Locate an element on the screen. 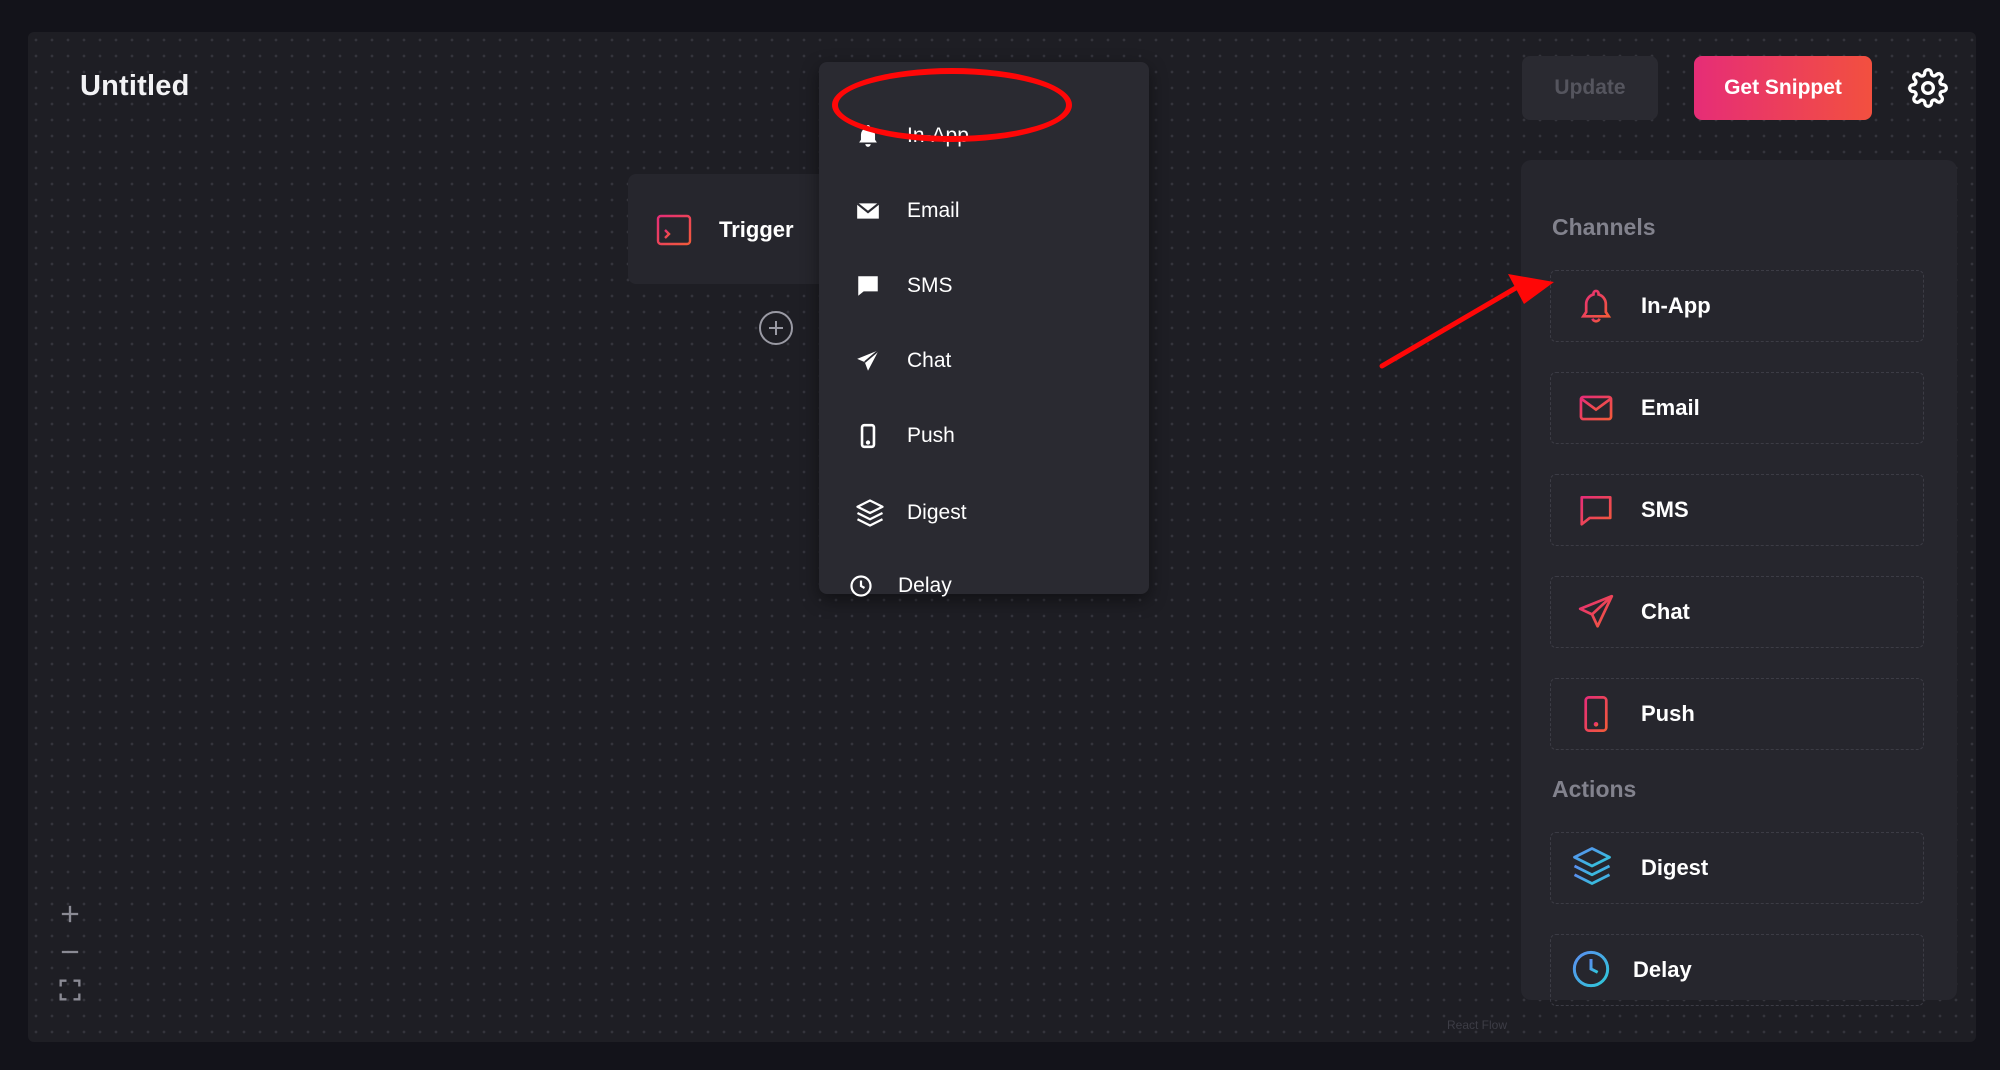 This screenshot has height=1070, width=2000. fit-view-button is located at coordinates (70, 990).